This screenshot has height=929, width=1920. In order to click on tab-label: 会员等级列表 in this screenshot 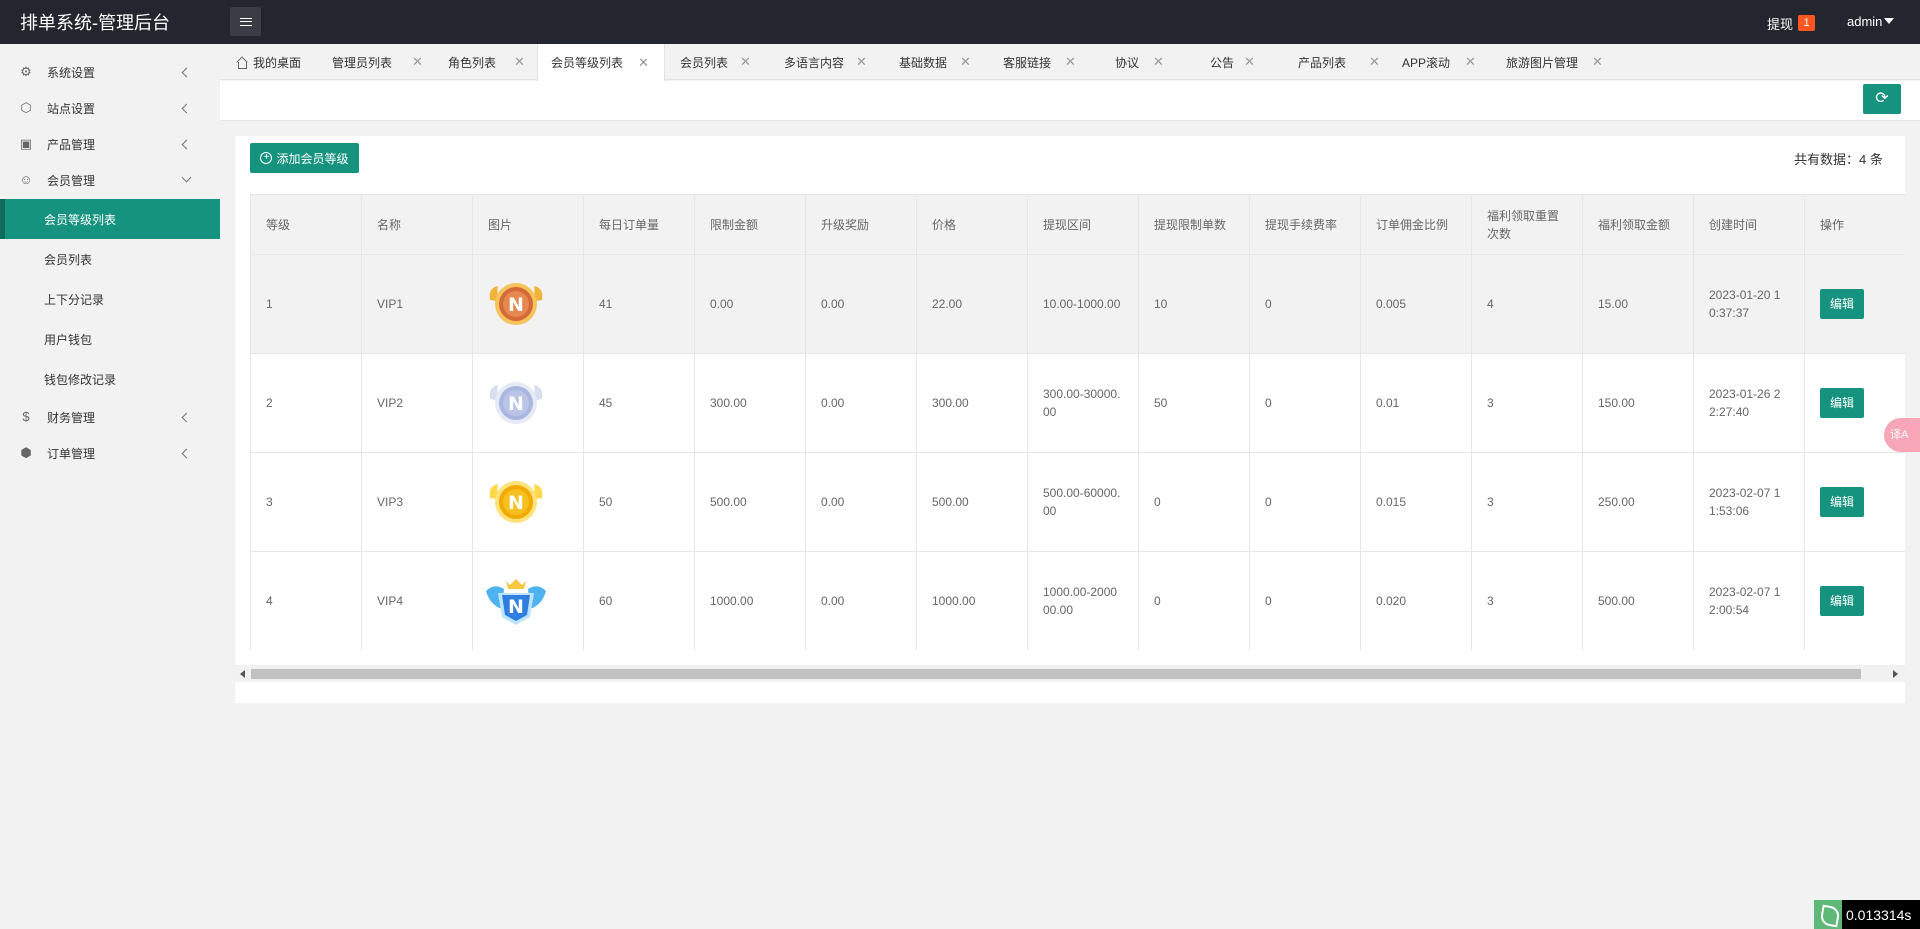, I will do `click(587, 63)`.